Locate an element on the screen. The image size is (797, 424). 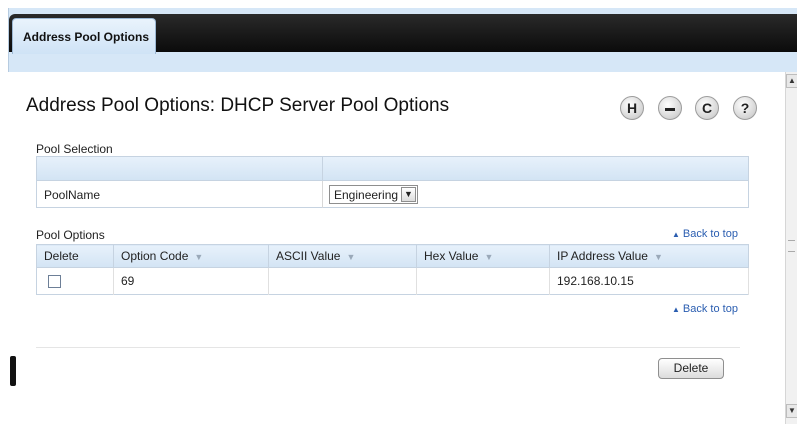
table-row: 69 192.168.10.15 is located at coordinates (392, 281).